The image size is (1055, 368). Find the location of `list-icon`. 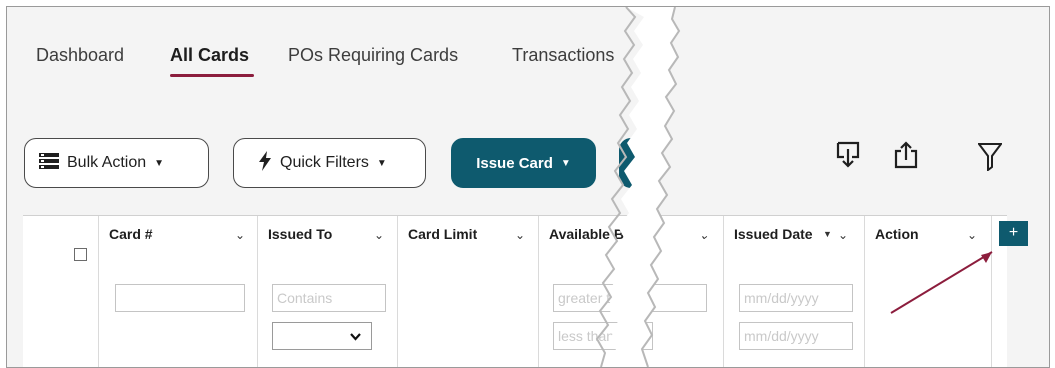

list-icon is located at coordinates (49, 163).